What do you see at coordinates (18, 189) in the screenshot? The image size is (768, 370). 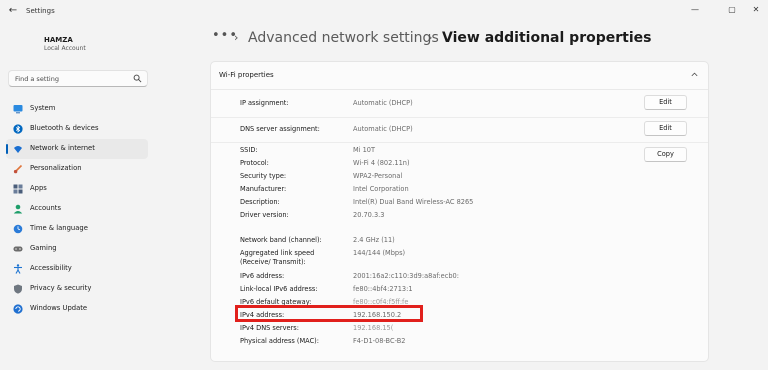 I see `apps-icon` at bounding box center [18, 189].